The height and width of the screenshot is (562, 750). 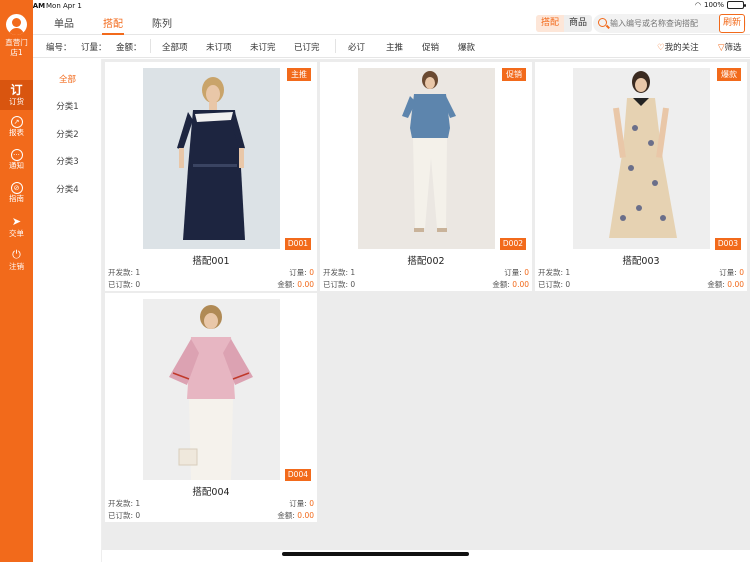 What do you see at coordinates (736, 5) in the screenshot?
I see `battery-icon` at bounding box center [736, 5].